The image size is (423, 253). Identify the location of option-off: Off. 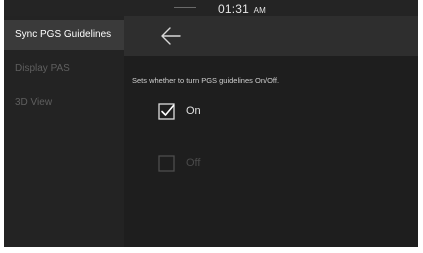
(236, 165).